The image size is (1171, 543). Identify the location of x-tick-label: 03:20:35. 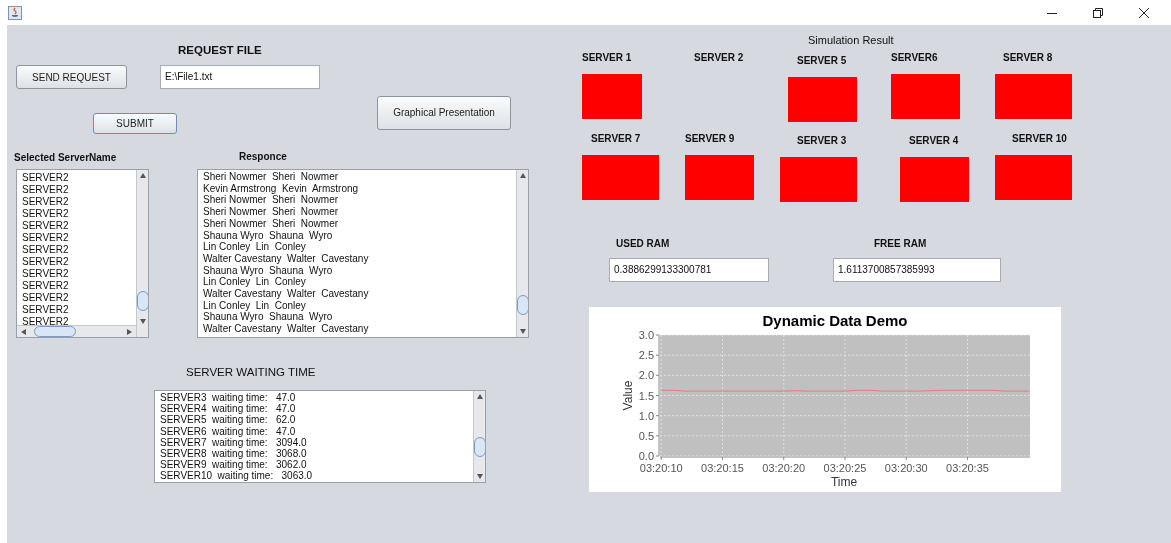
(967, 468).